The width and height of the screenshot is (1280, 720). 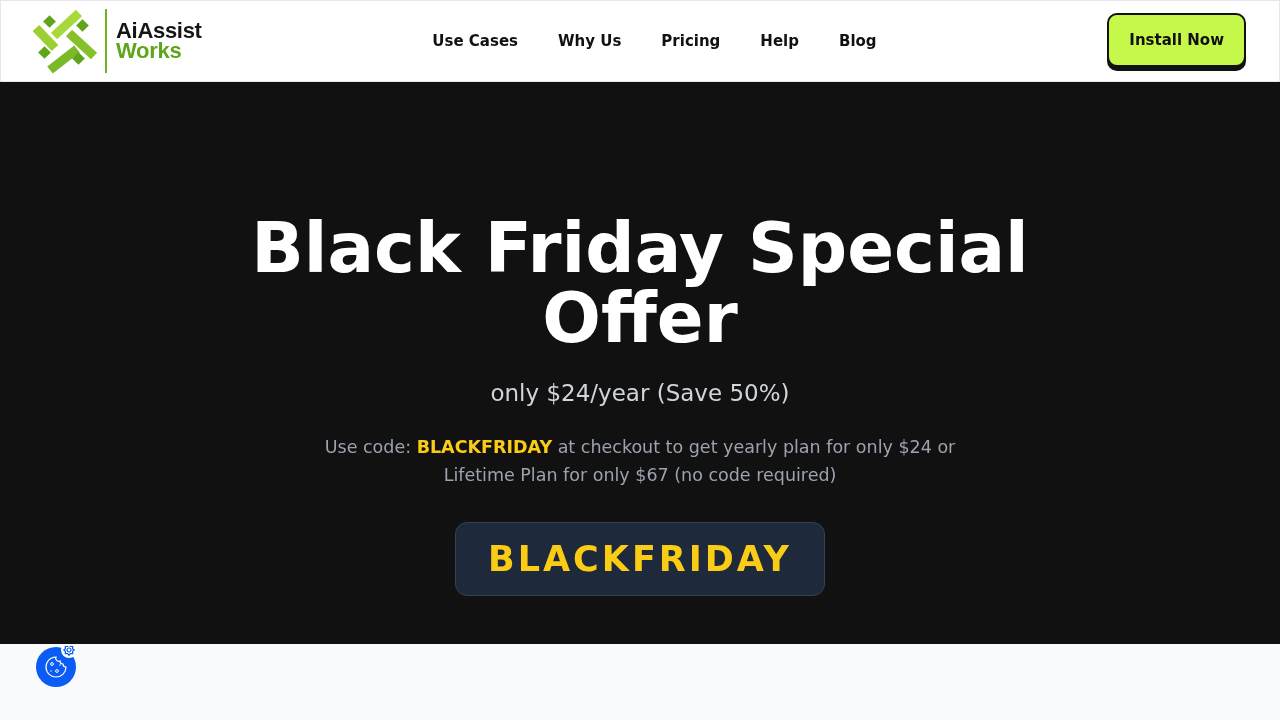 I want to click on hero-title: Black Friday Special Offer, so click(x=640, y=283).